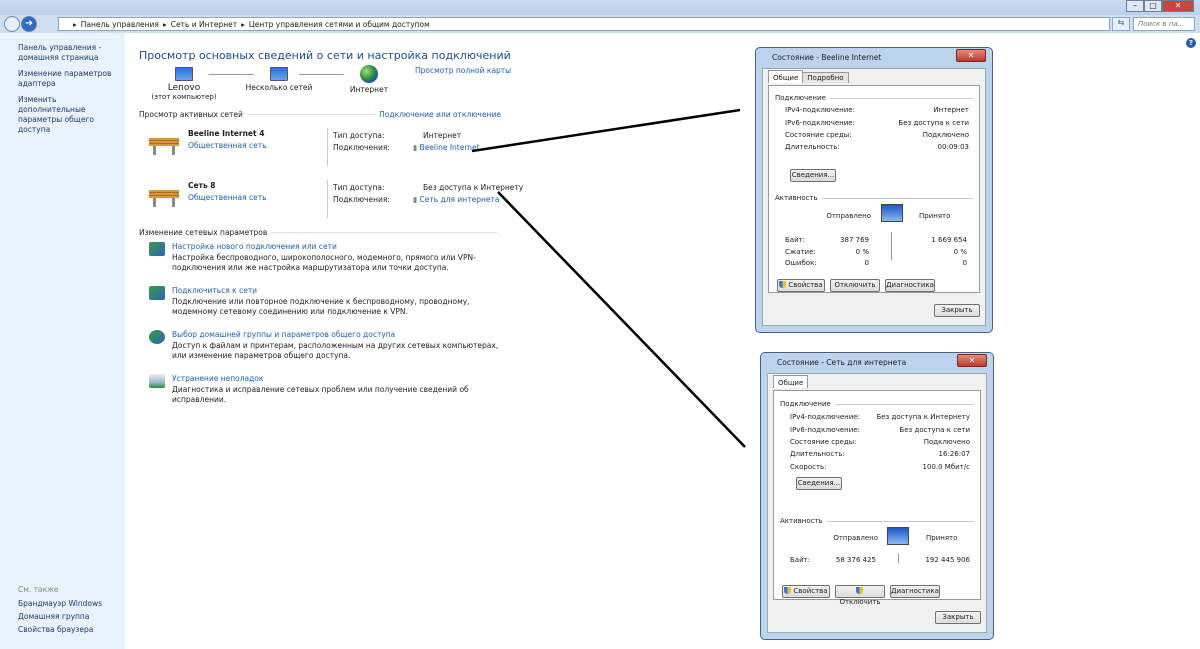 The image size is (1200, 649). I want to click on dialog-title: Состояние - Сеть для интернета, so click(842, 362).